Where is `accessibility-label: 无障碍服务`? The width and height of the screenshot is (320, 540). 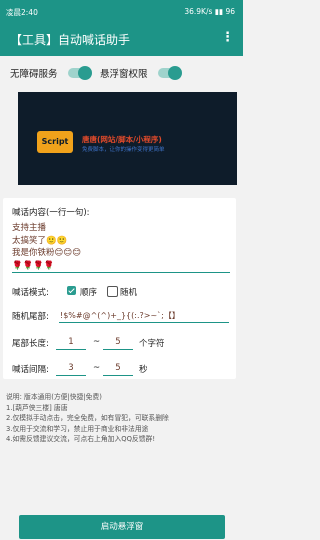
accessibility-label: 无障碍服务 is located at coordinates (34, 74).